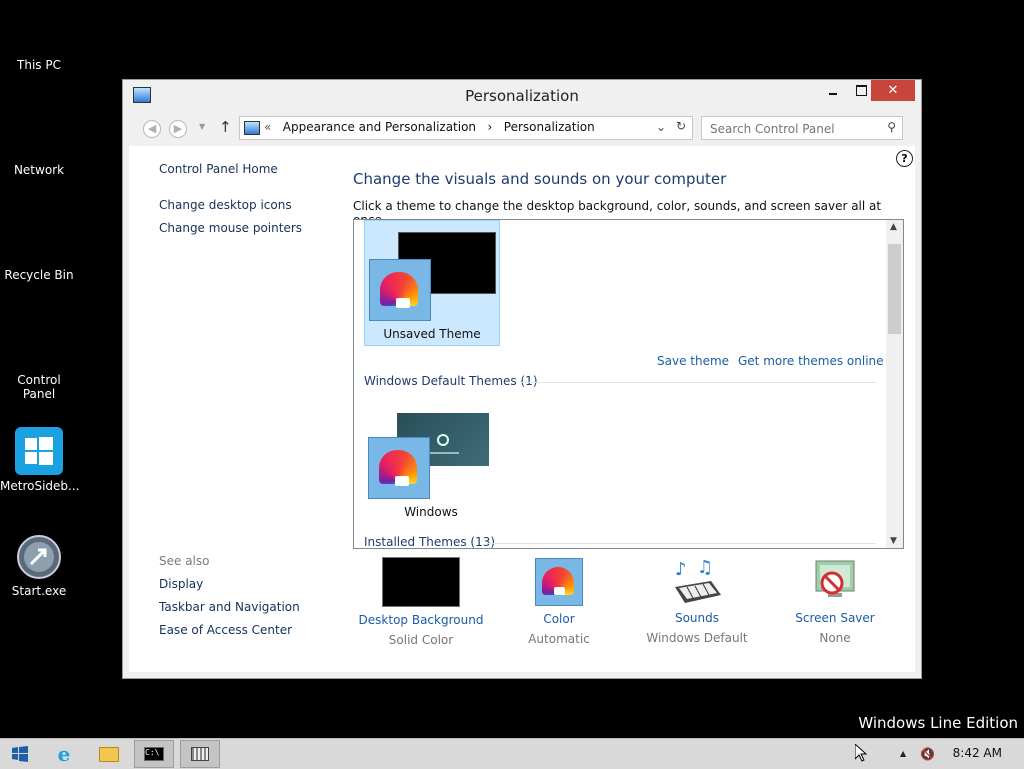  I want to click on refresh-icon: ↻, so click(681, 126).